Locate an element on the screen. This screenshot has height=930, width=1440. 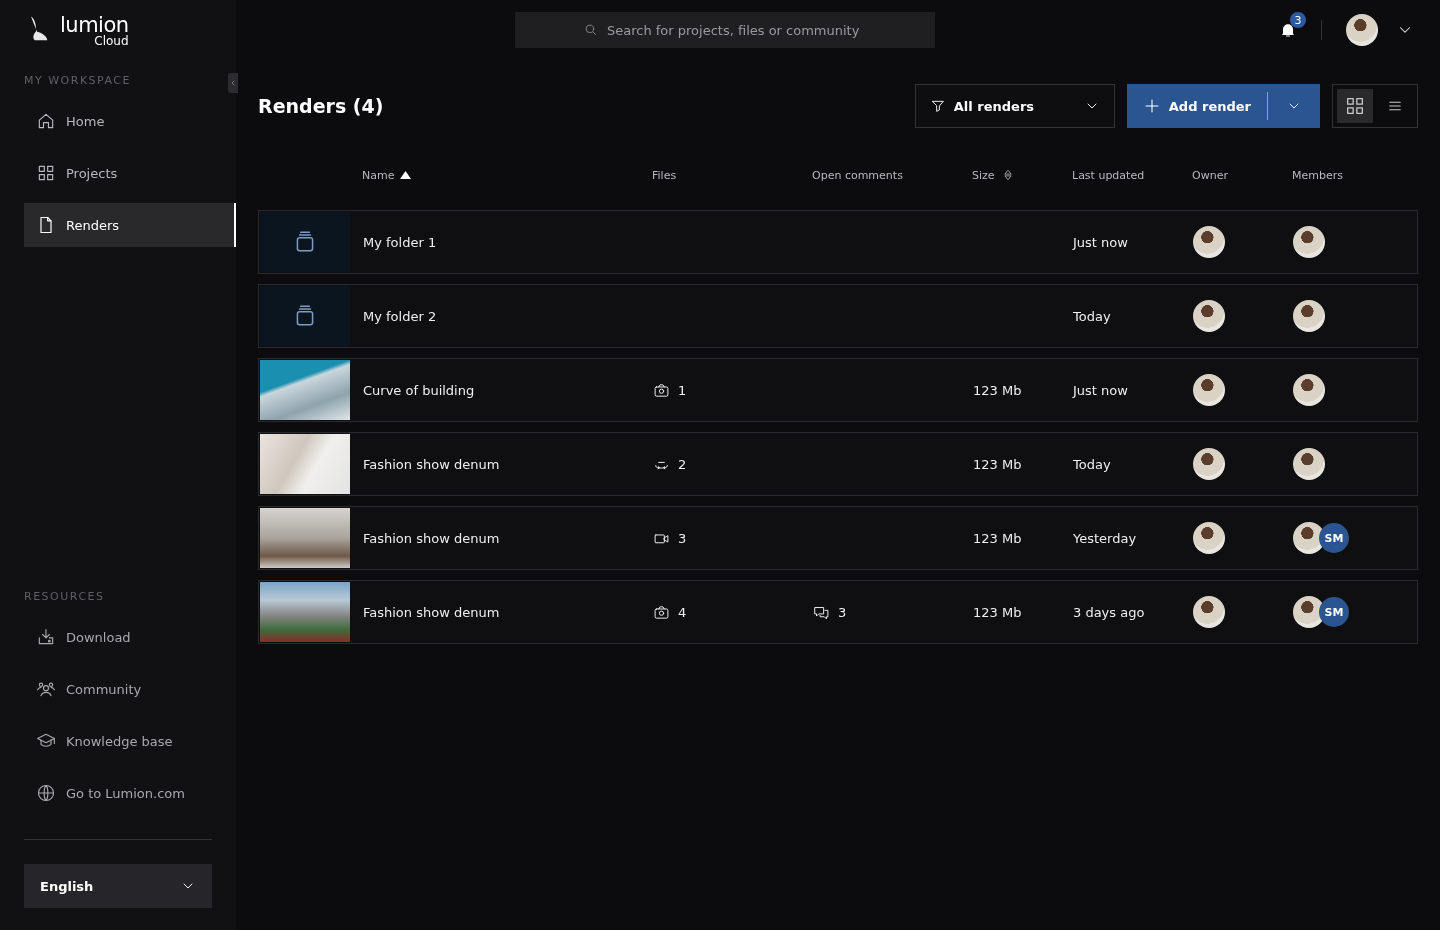
table-cell: Yesterday is located at coordinates (1105, 538).